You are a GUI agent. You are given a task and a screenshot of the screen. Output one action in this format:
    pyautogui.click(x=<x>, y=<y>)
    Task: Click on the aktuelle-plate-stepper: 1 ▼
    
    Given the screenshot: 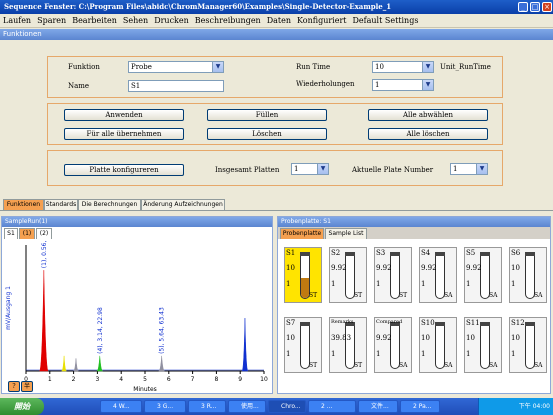 What is the action you would take?
    pyautogui.click(x=469, y=169)
    